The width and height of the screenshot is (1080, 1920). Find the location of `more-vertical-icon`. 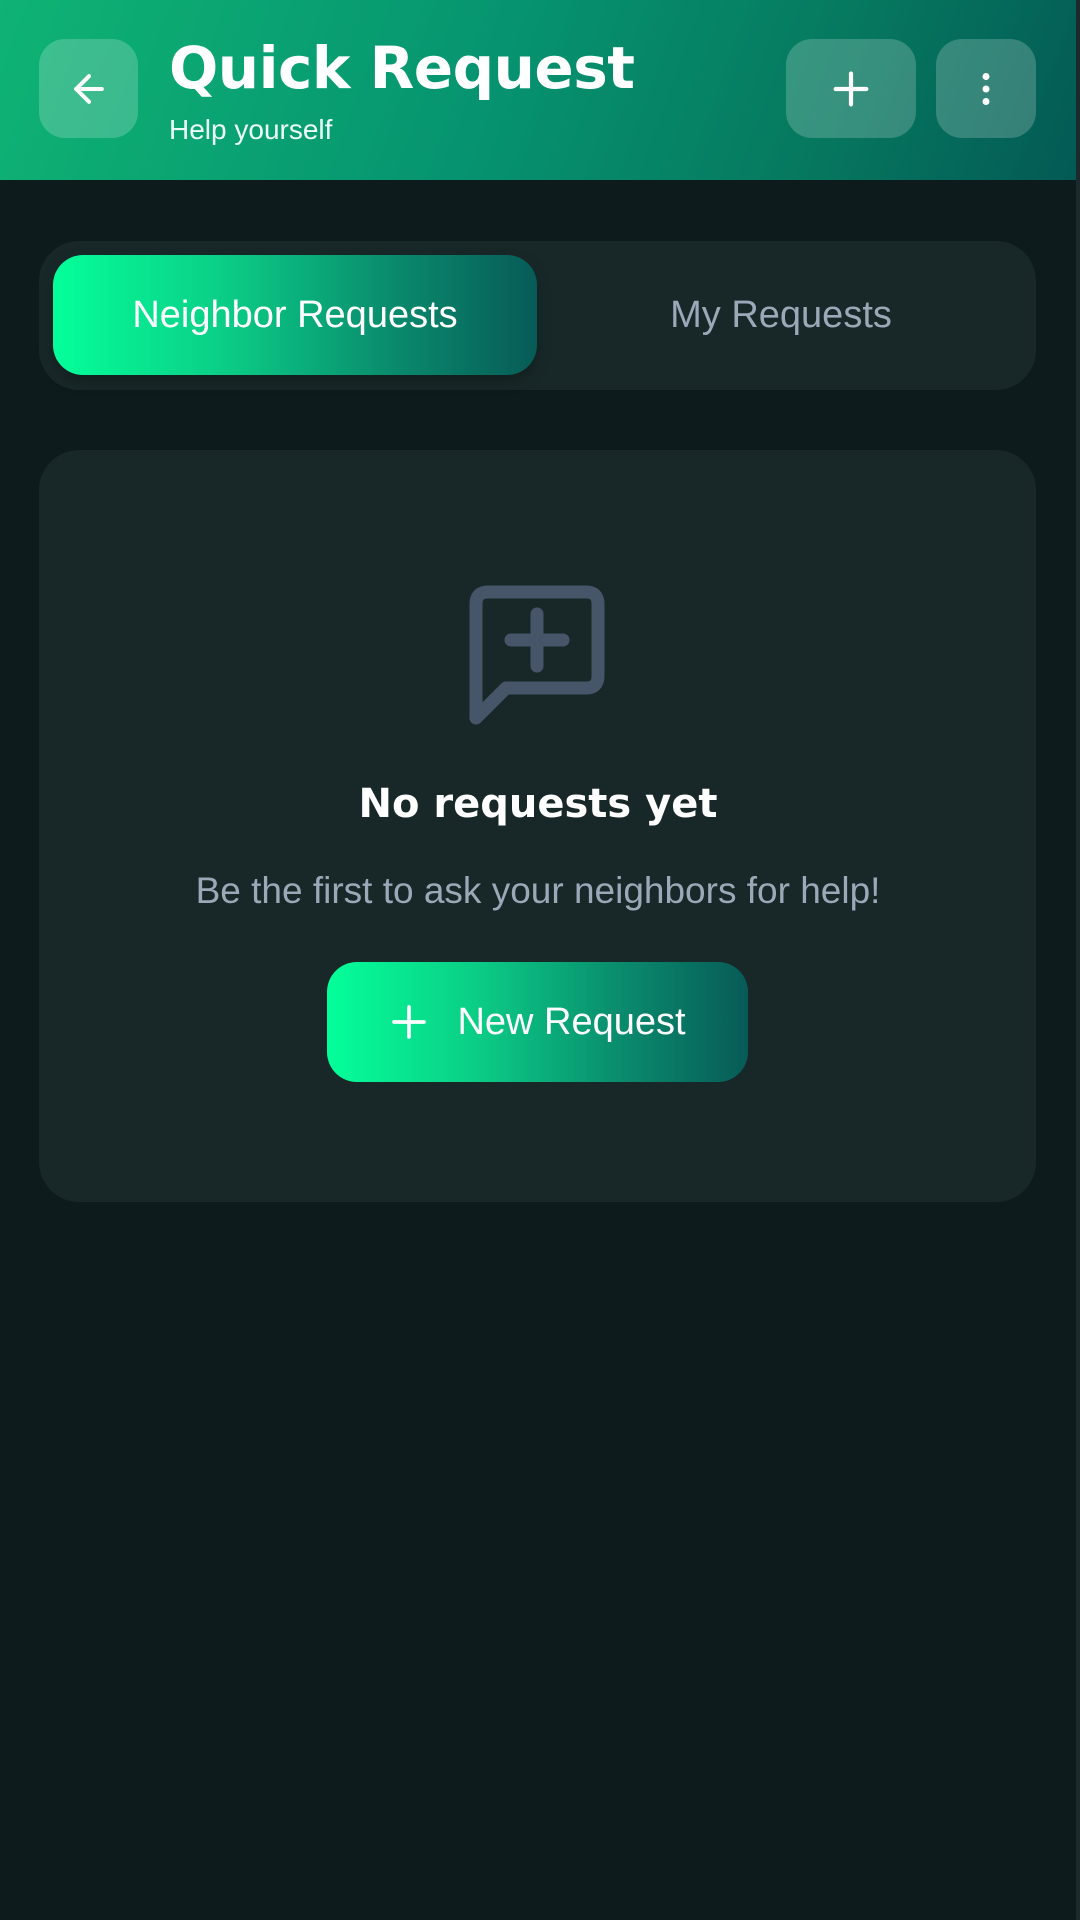

more-vertical-icon is located at coordinates (986, 88).